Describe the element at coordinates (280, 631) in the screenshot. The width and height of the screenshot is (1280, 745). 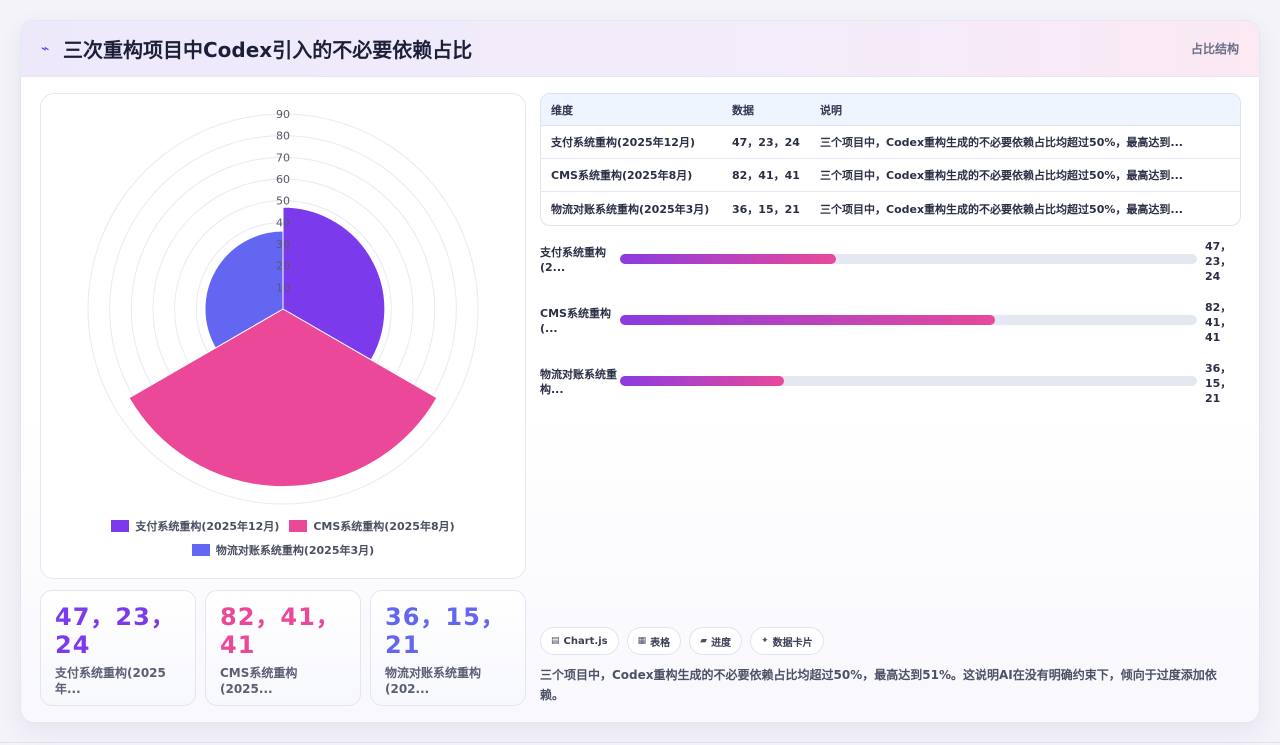
I see `stat-value: 82，41，41` at that location.